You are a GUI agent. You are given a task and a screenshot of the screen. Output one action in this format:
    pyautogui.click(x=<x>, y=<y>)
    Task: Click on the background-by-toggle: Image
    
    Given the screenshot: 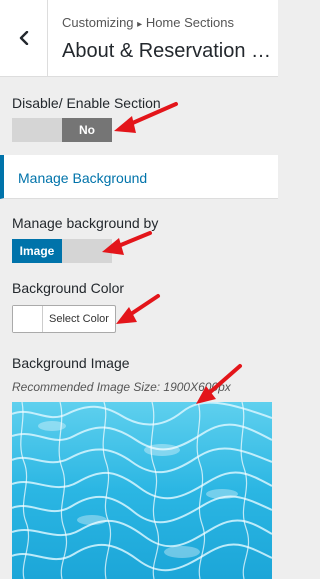 What is the action you would take?
    pyautogui.click(x=62, y=251)
    